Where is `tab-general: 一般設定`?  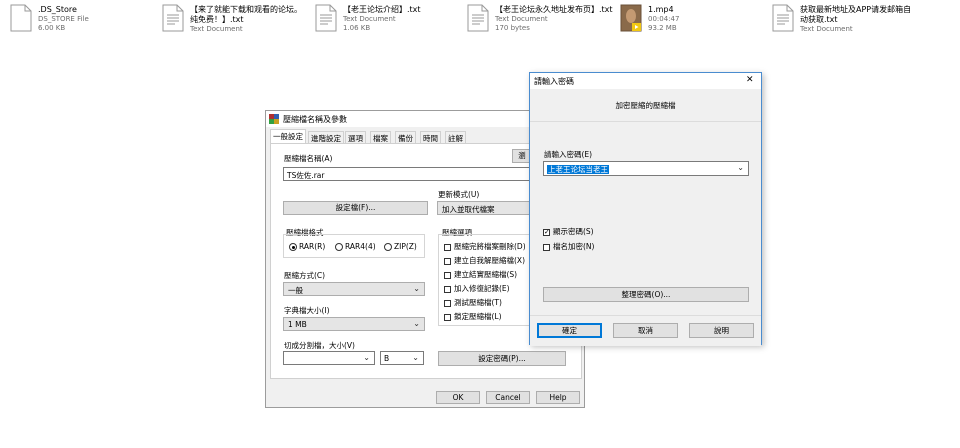 tab-general: 一般設定 is located at coordinates (288, 136).